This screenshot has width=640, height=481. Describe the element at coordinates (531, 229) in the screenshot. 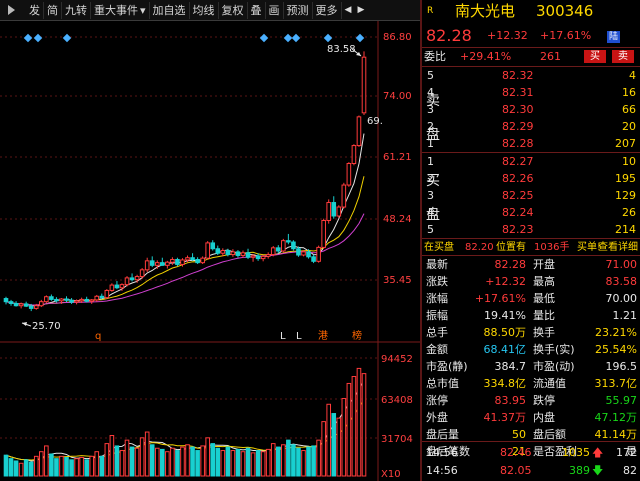

I see `bid-row: 5 82.23 214` at that location.